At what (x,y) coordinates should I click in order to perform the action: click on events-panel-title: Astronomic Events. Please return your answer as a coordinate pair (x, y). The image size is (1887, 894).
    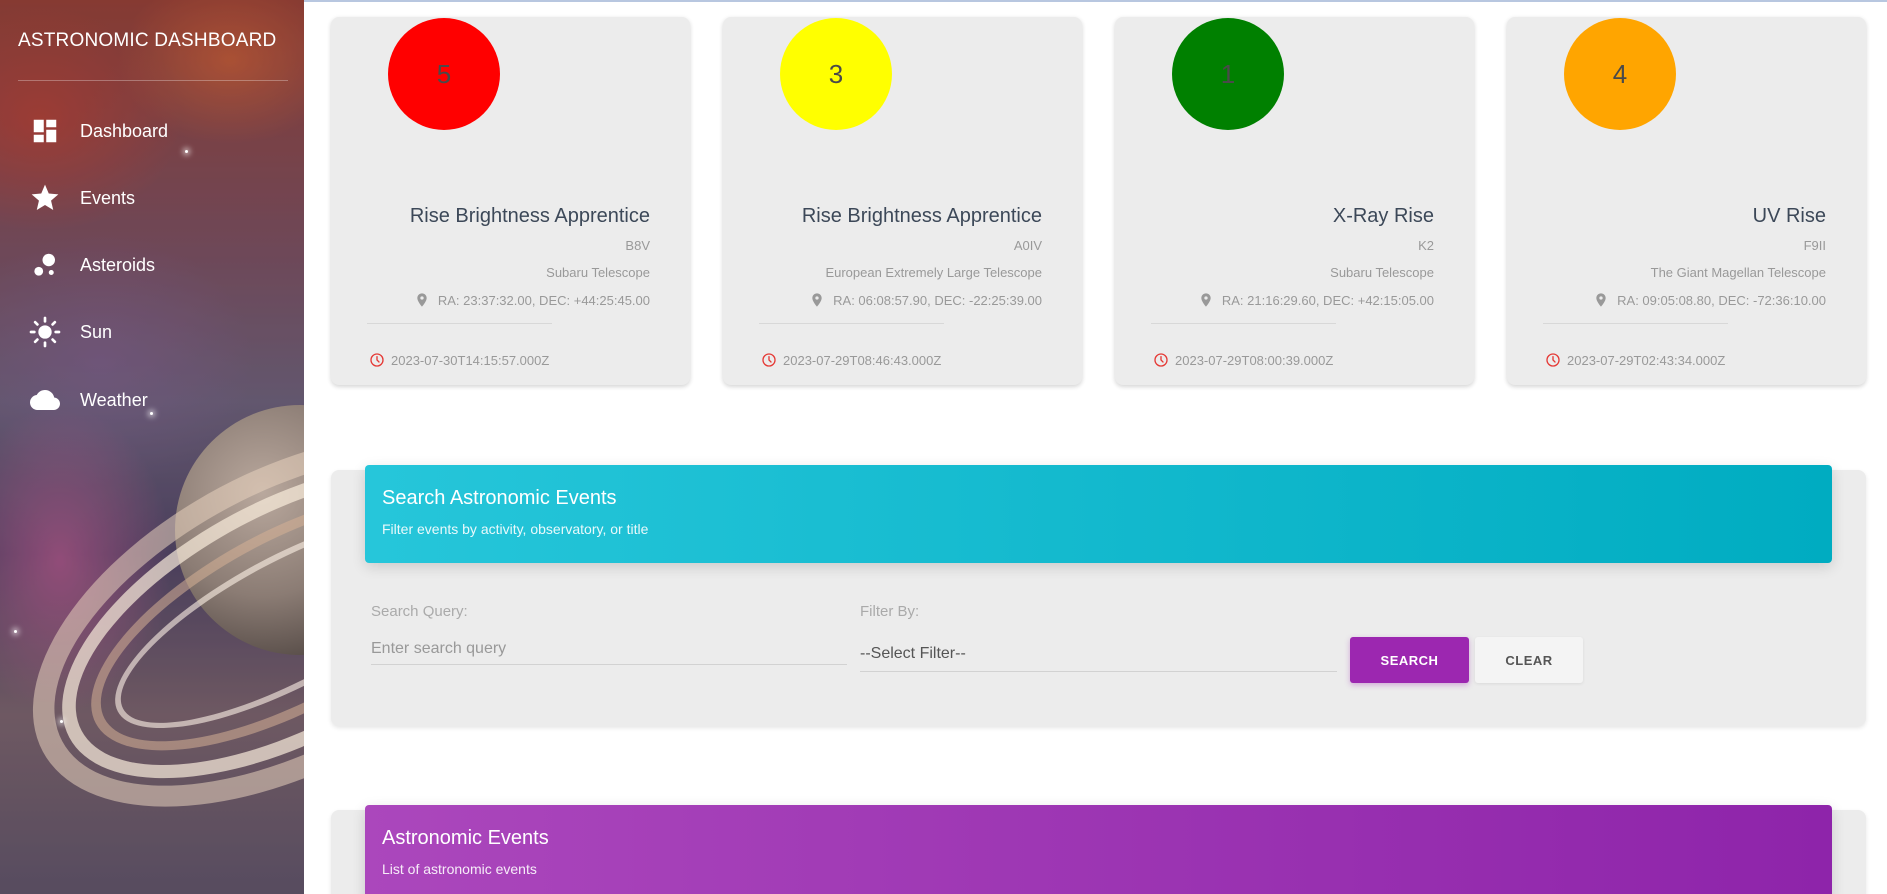
    Looking at the image, I should click on (465, 838).